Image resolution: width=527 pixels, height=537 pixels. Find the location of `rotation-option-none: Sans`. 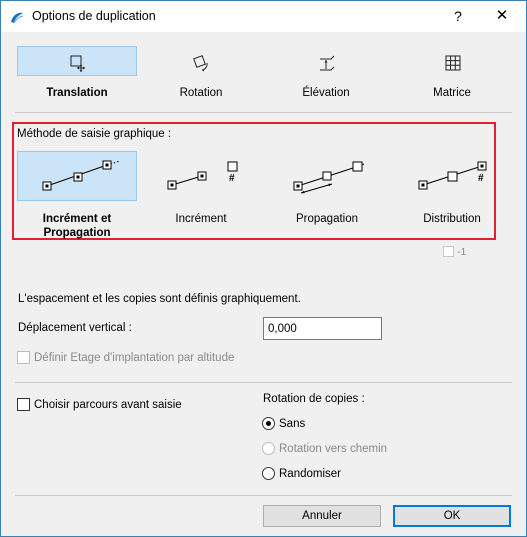

rotation-option-none: Sans is located at coordinates (283, 423).